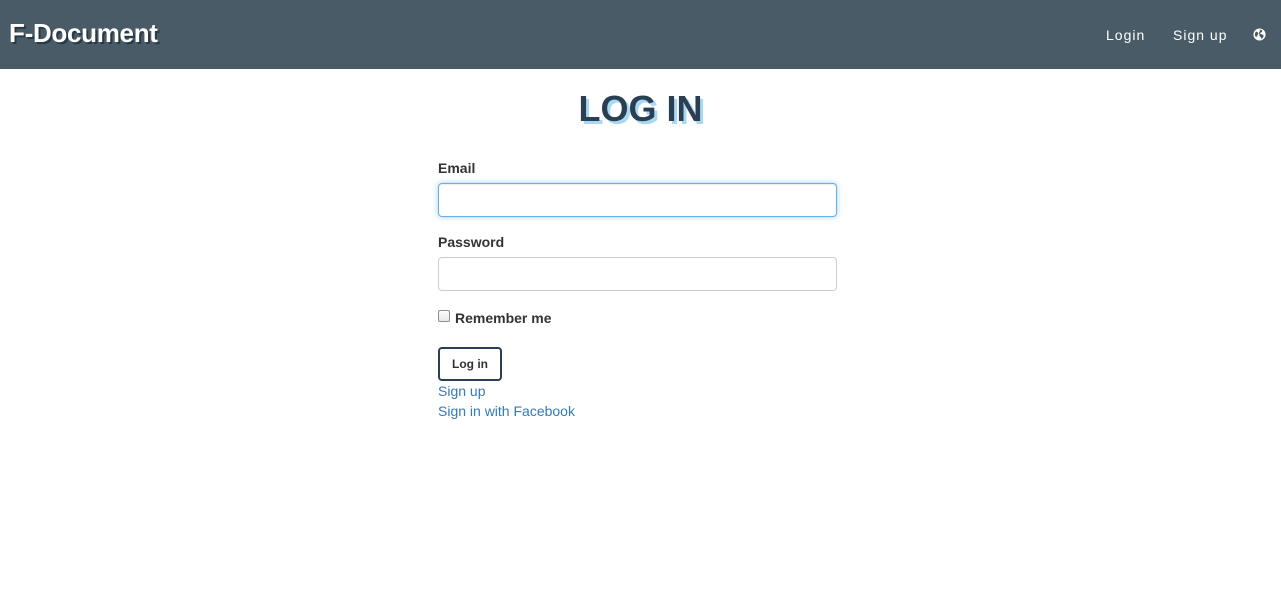 This screenshot has width=1281, height=591. I want to click on password-label: Password, so click(471, 242).